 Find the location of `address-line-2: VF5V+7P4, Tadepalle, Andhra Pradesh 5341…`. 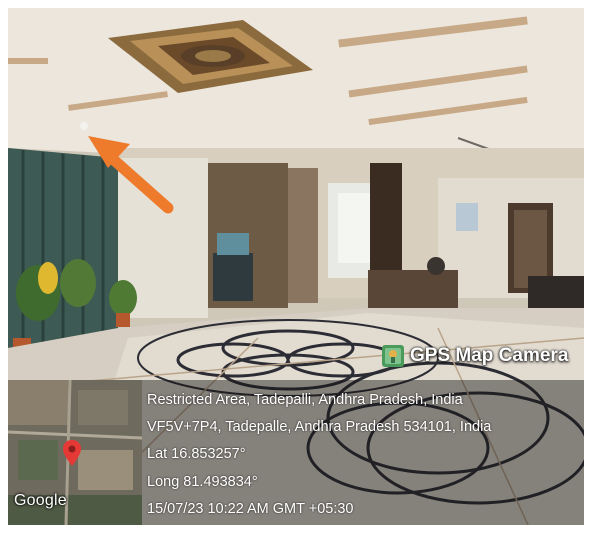

address-line-2: VF5V+7P4, Tadepalle, Andhra Pradesh 5341… is located at coordinates (319, 427).